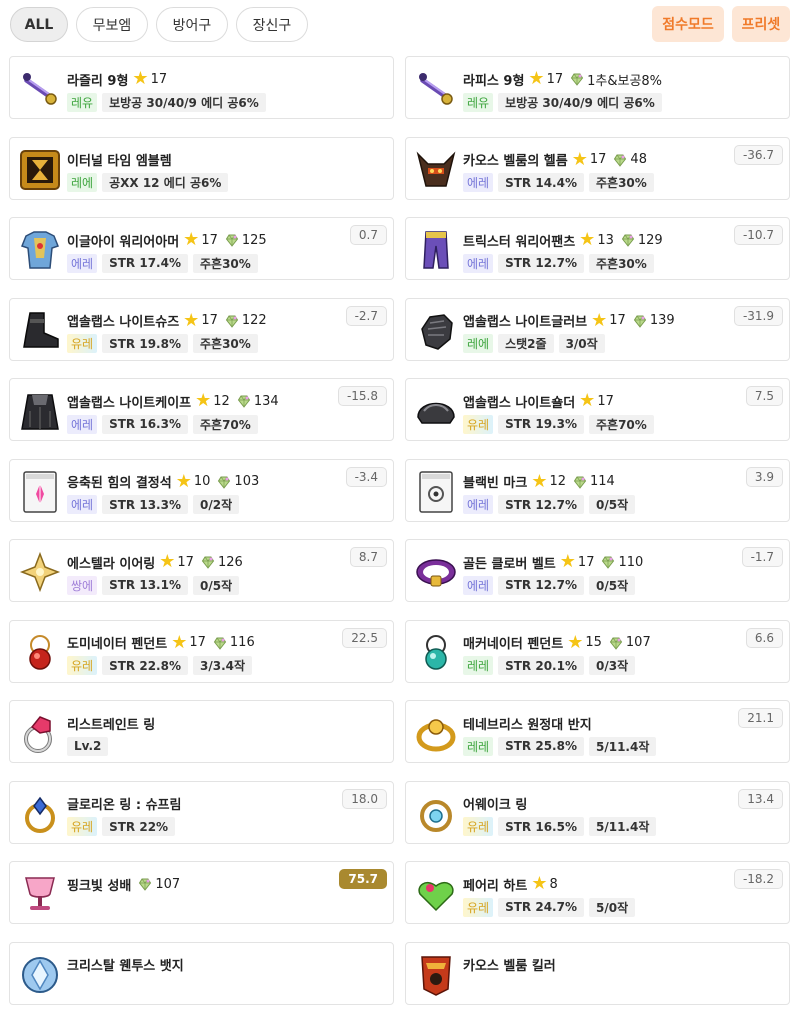 This screenshot has width=800, height=1015. Describe the element at coordinates (761, 24) in the screenshot. I see `preset-button: 프리셋` at that location.